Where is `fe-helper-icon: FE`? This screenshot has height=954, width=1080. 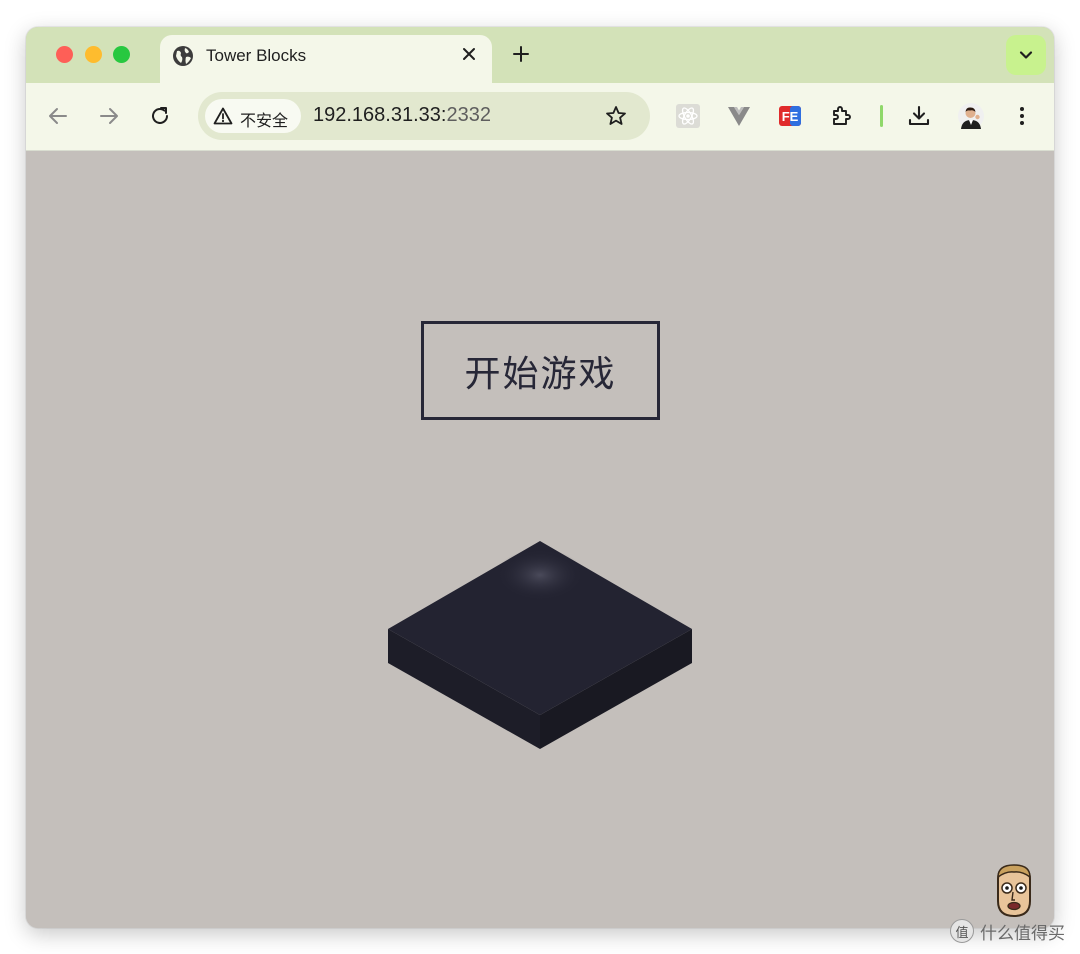
fe-helper-icon: FE is located at coordinates (790, 116).